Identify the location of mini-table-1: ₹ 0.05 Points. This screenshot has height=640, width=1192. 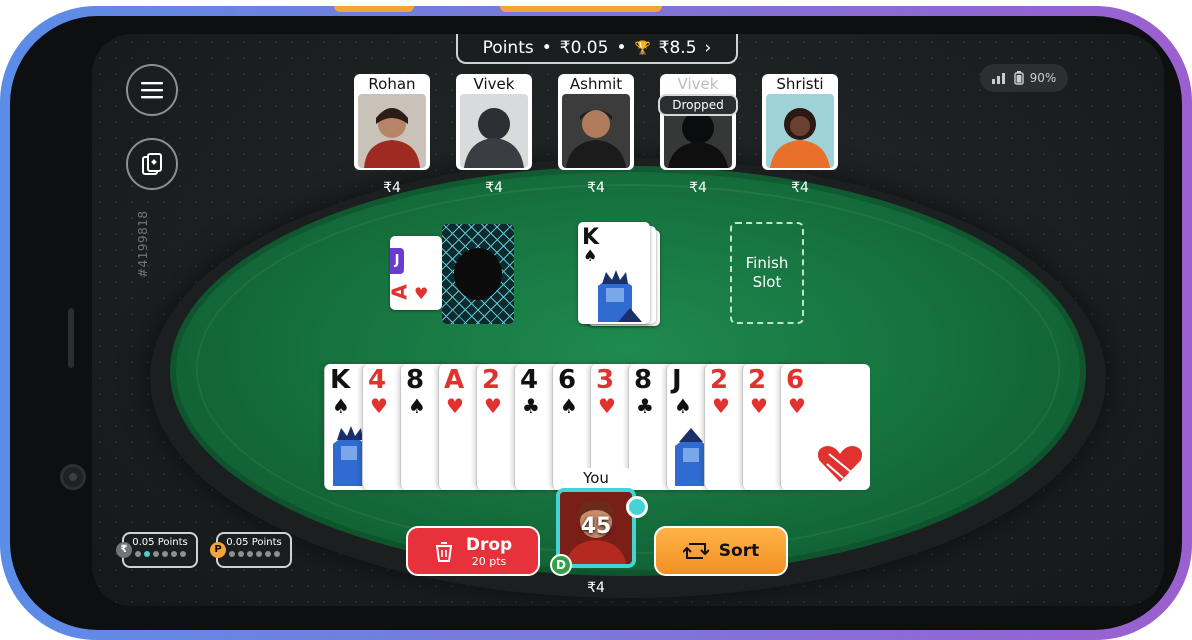
(157, 550).